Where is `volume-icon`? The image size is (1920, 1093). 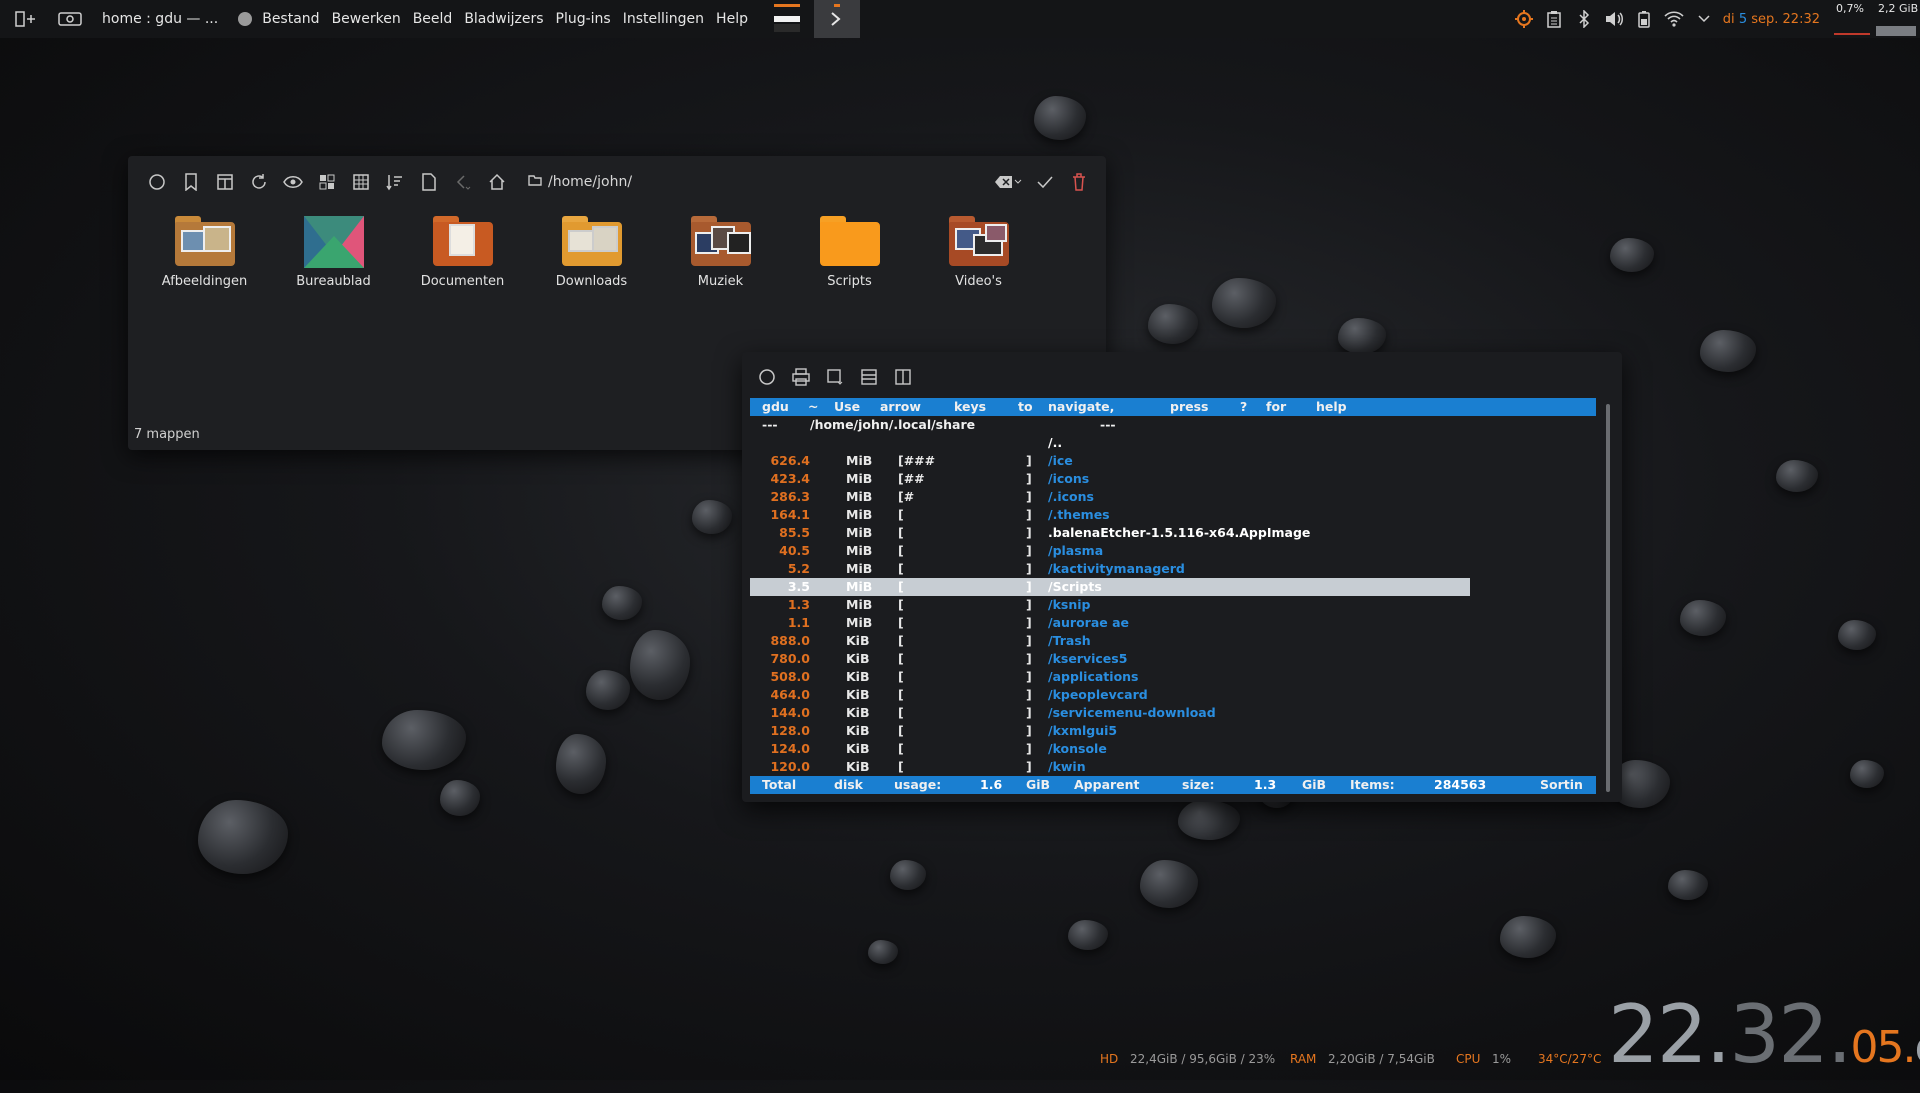
volume-icon is located at coordinates (1614, 19).